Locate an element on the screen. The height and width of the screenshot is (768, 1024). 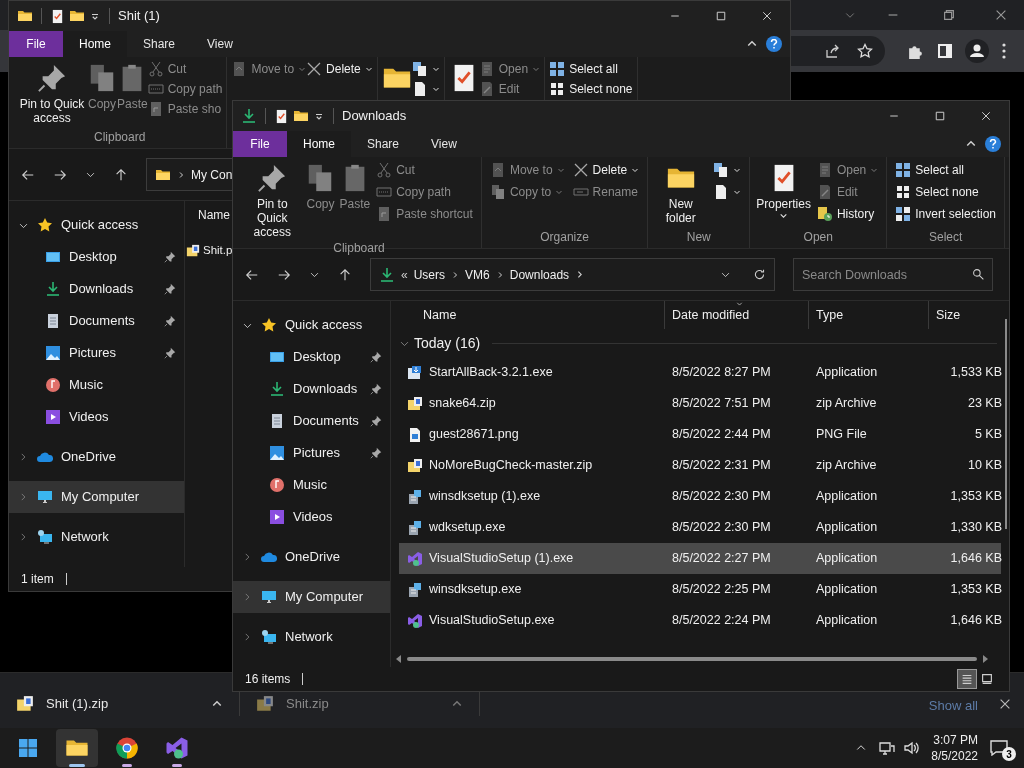
ribbon-button: Invert selection is located at coordinates (945, 214).